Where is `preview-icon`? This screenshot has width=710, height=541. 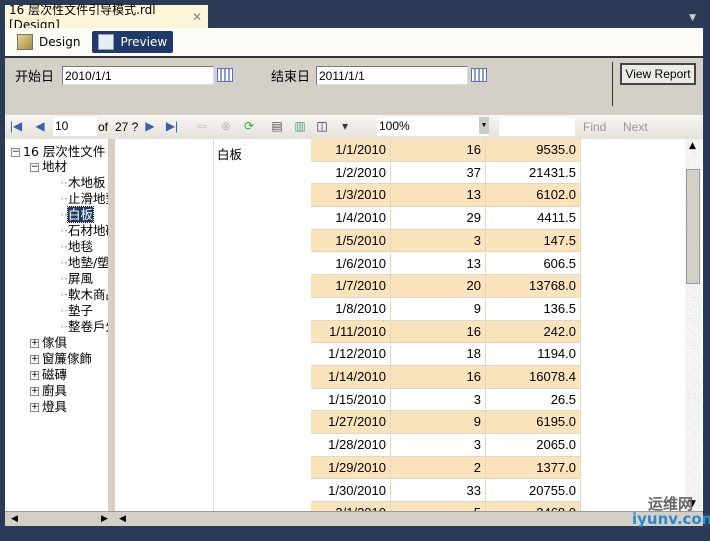
preview-icon is located at coordinates (106, 42).